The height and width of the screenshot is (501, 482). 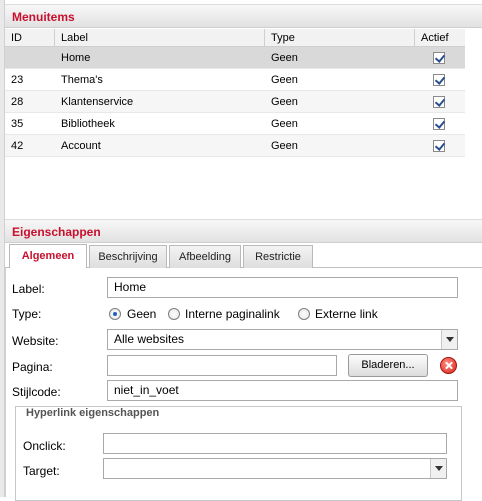 What do you see at coordinates (440, 38) in the screenshot?
I see `column-header-actief: Actief` at bounding box center [440, 38].